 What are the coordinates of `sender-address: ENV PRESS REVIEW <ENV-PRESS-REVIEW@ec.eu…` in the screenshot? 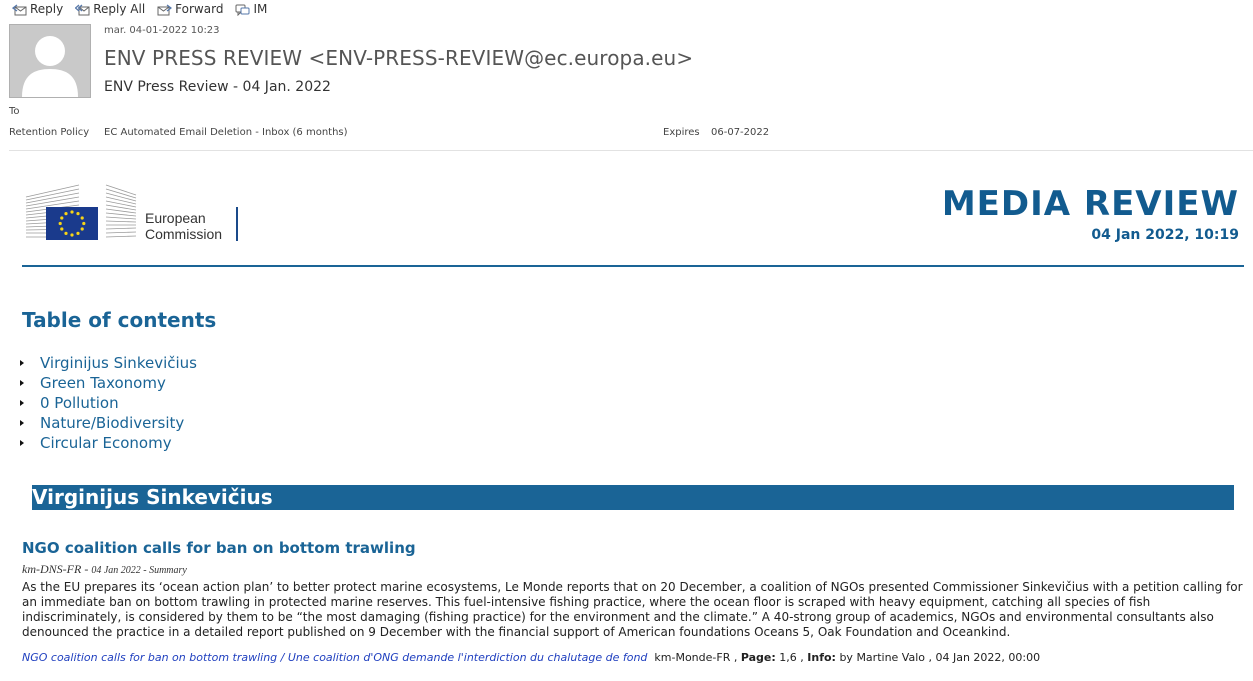 It's located at (398, 58).